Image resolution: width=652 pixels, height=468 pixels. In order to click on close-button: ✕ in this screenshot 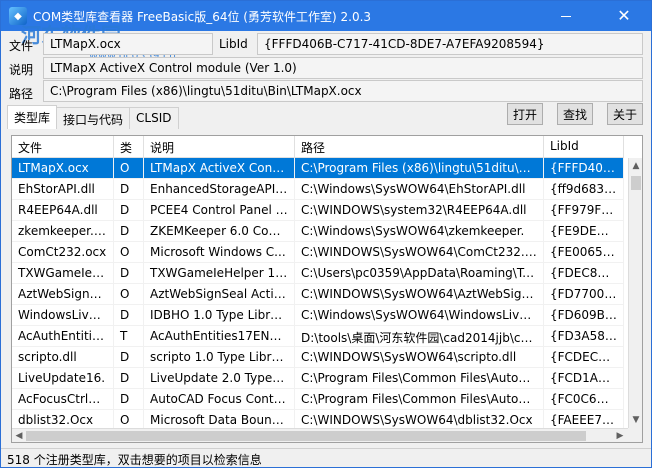, I will do `click(624, 16)`.